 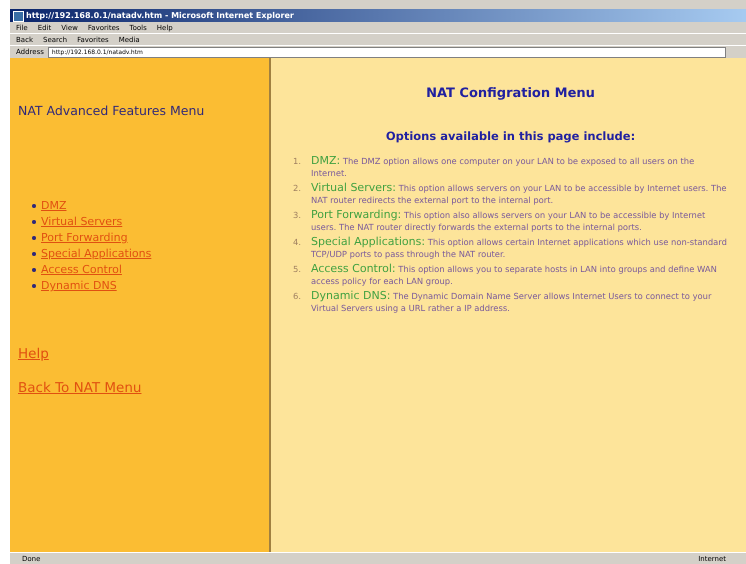 What do you see at coordinates (519, 248) in the screenshot?
I see `option-description: Special Applications: This option allows certain Internet applications which use non-standard TCP/UDP ports to pass through the NAT router.` at bounding box center [519, 248].